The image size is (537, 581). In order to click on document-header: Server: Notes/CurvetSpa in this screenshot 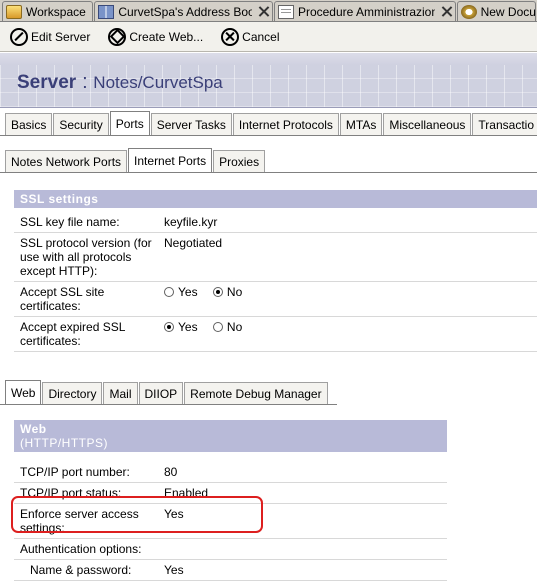, I will do `click(268, 80)`.